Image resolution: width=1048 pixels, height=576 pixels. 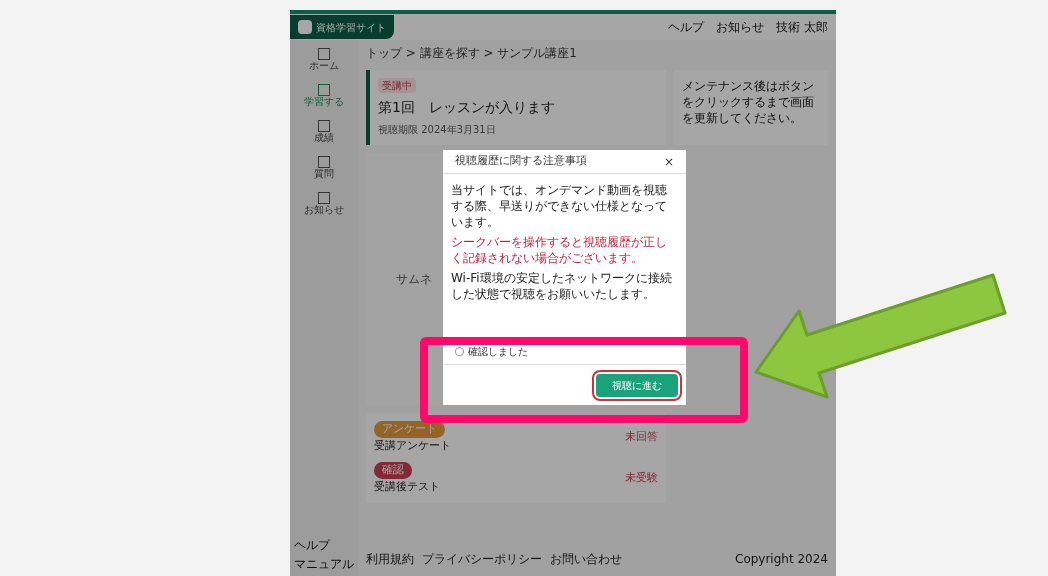 I want to click on checkbox-box, so click(x=459, y=351).